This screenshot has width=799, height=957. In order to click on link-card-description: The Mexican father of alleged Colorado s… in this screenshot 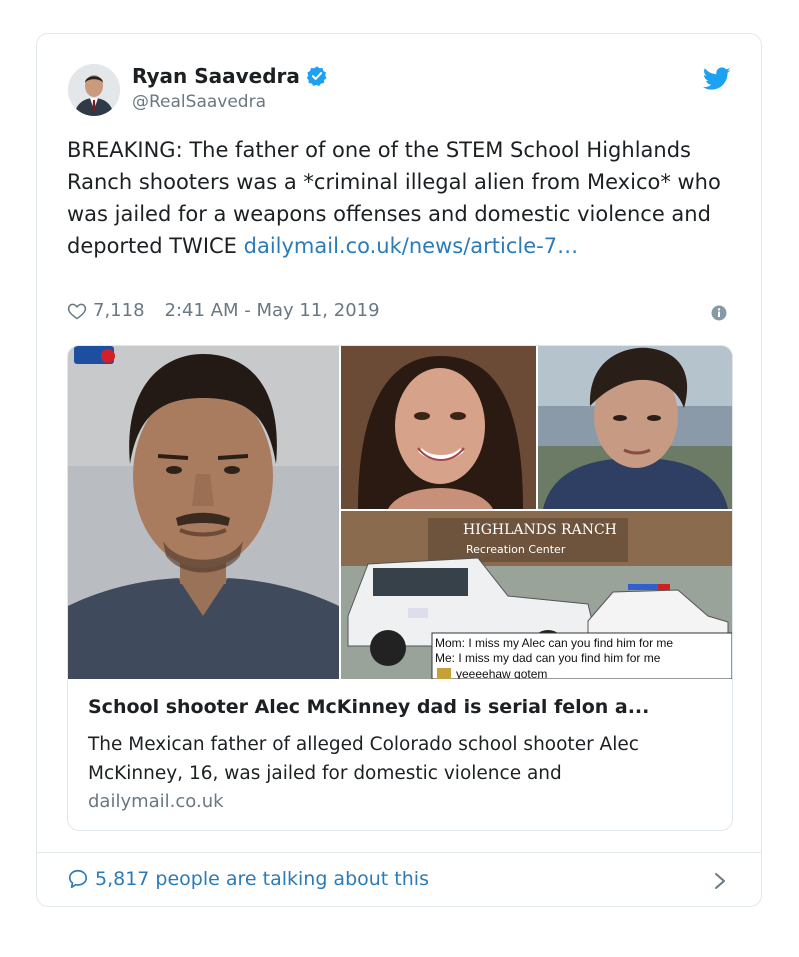, I will do `click(363, 759)`.